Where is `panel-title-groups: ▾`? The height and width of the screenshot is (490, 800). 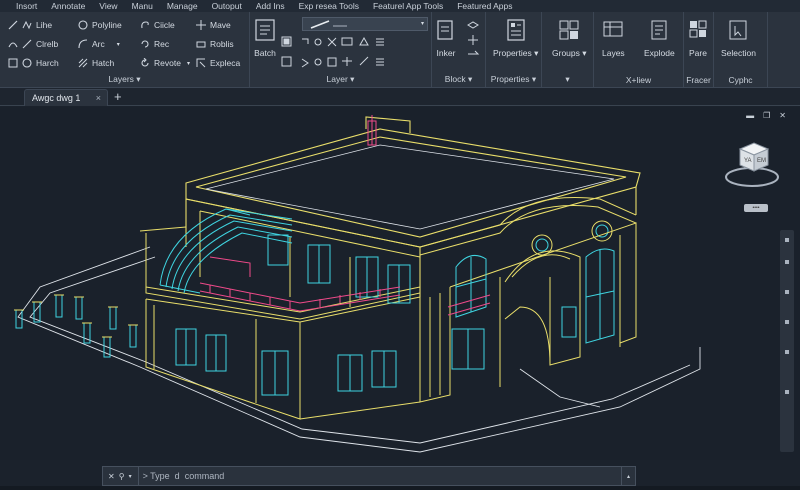
panel-title-groups: ▾ is located at coordinates (567, 79).